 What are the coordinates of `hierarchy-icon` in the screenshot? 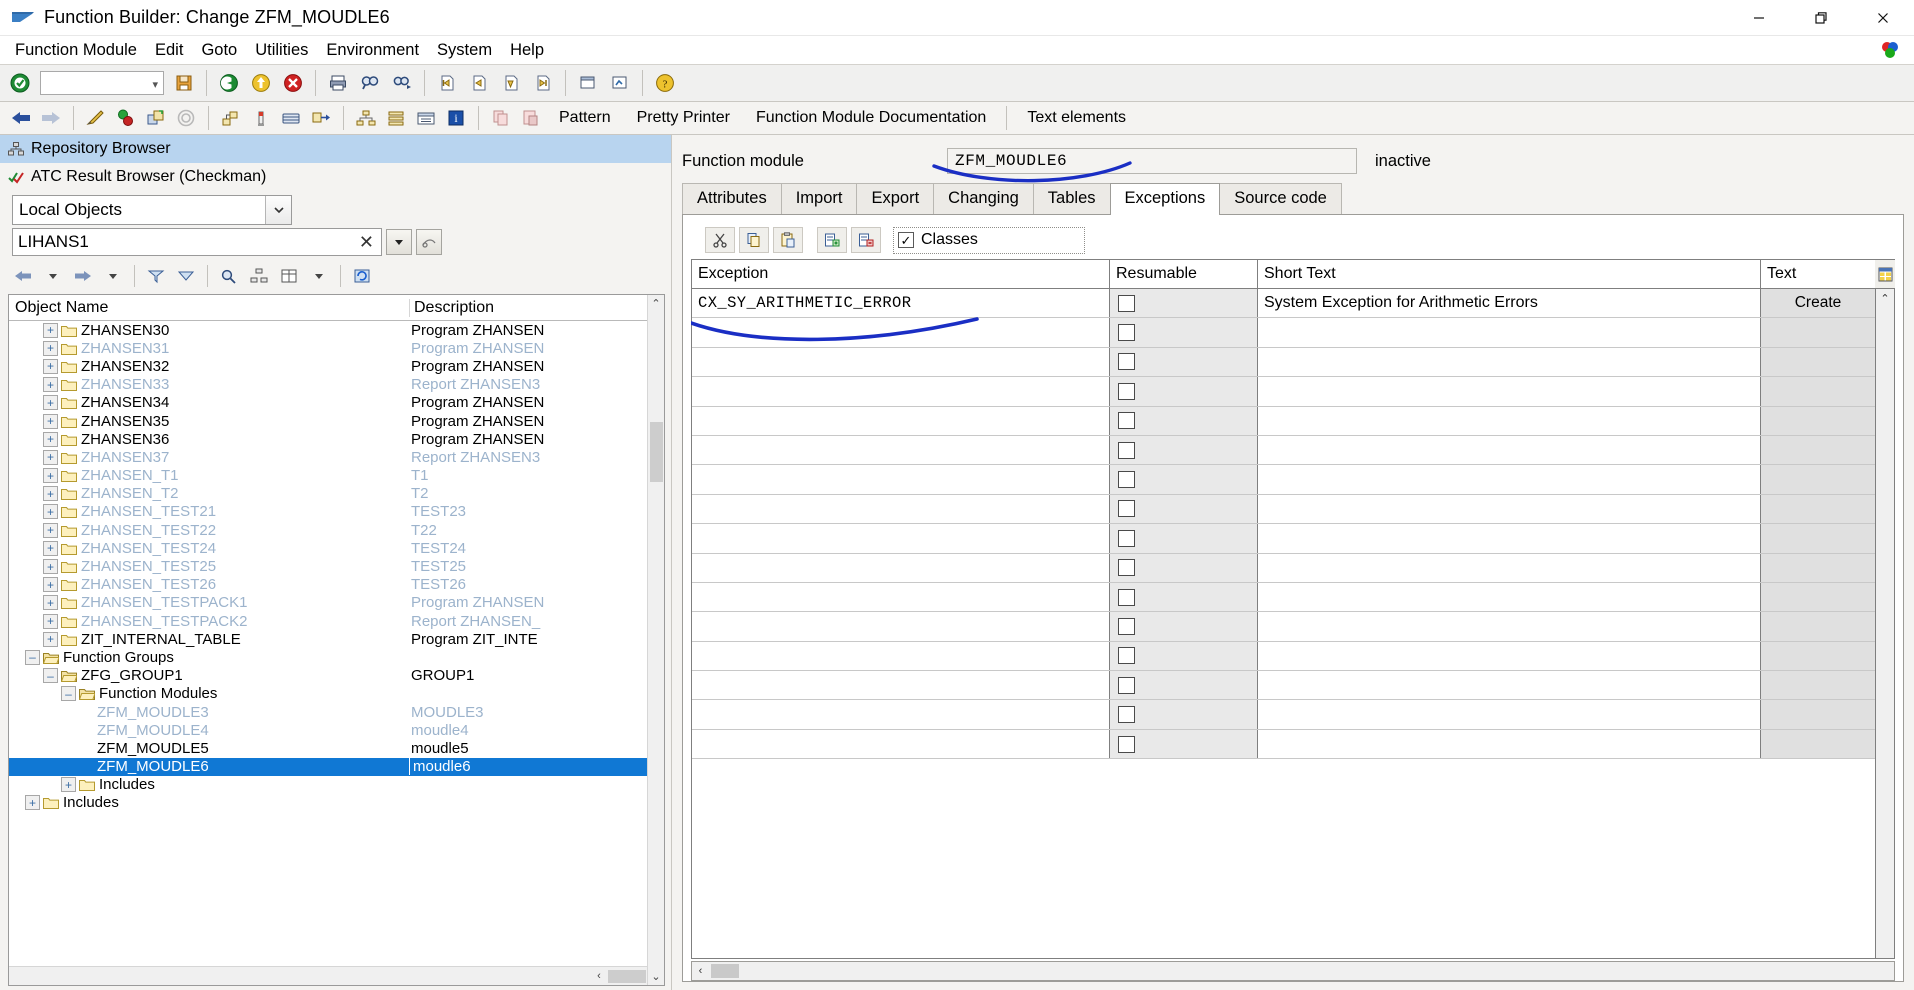 It's located at (366, 118).